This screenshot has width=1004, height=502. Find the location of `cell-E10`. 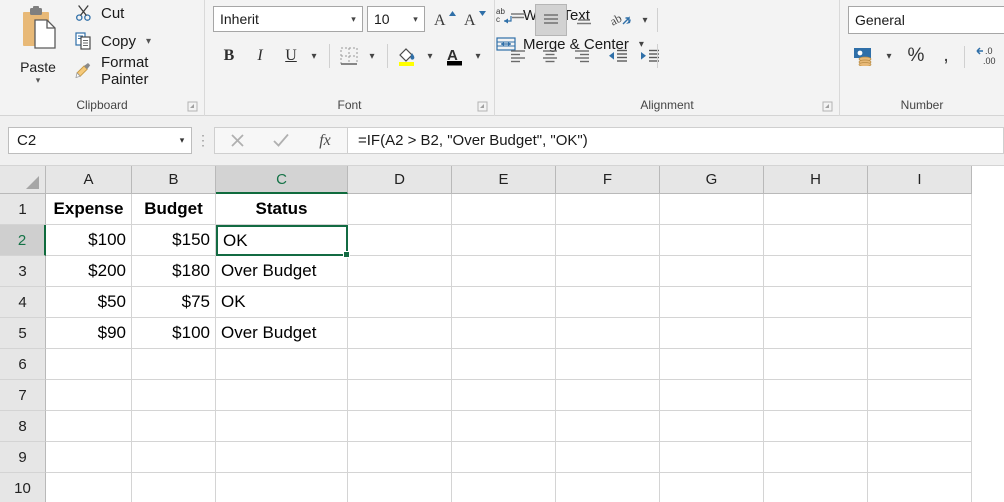

cell-E10 is located at coordinates (504, 487).